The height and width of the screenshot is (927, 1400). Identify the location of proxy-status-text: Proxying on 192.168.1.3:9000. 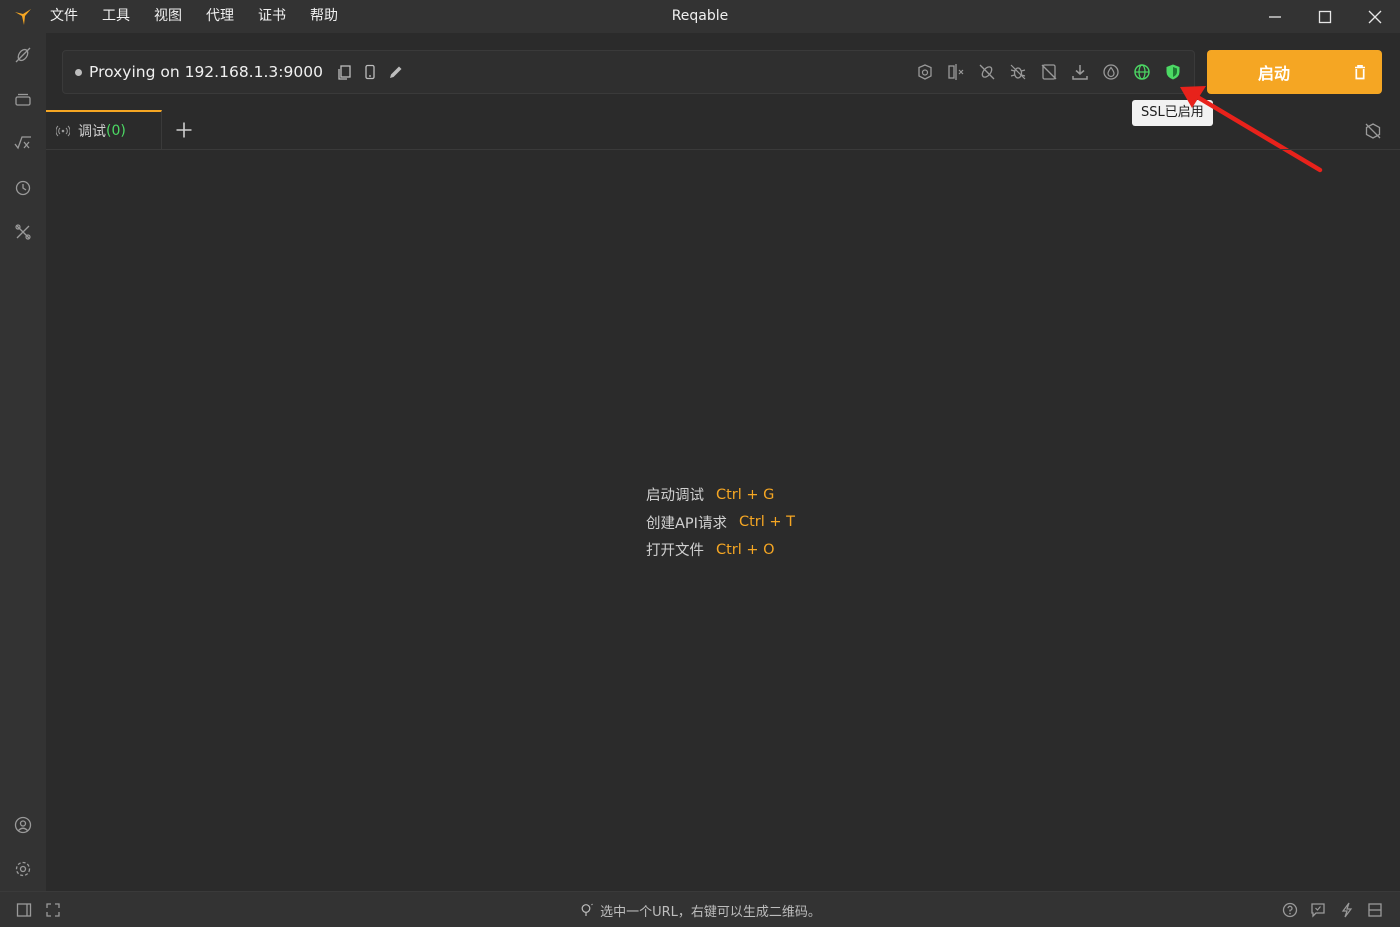
(206, 72).